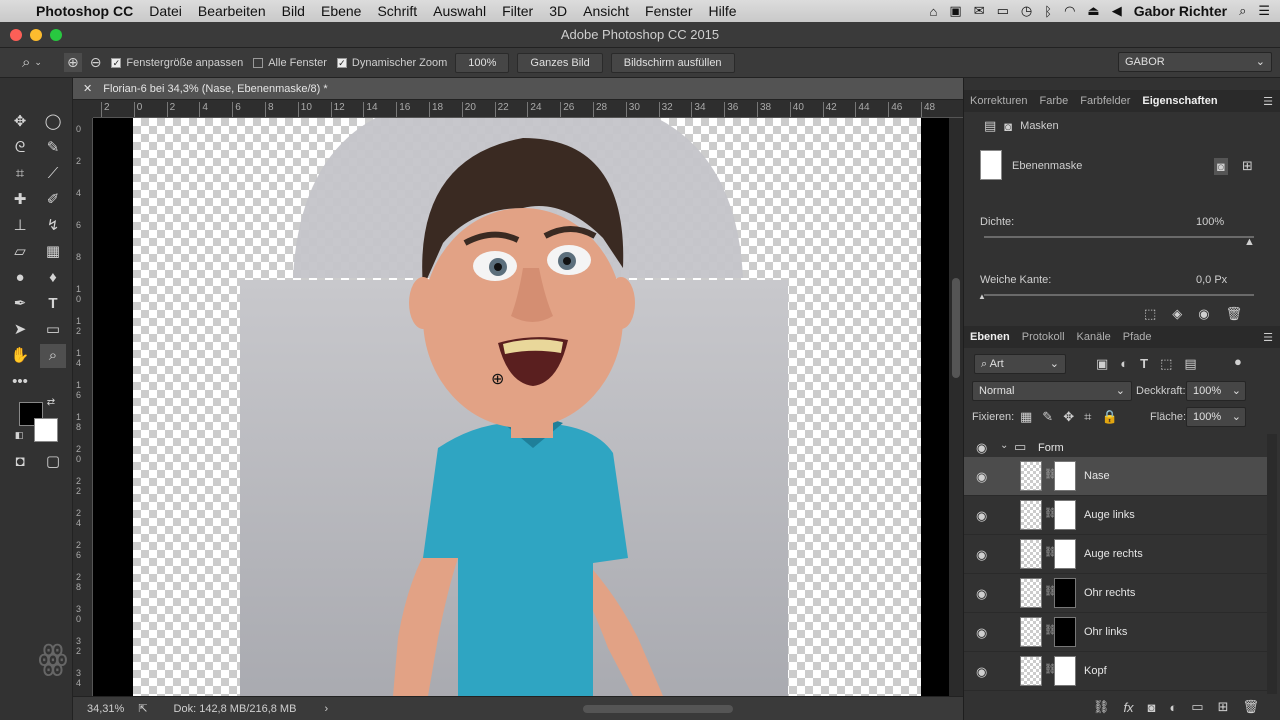 The height and width of the screenshot is (720, 1280). I want to click on filter-toggle-icon: ●, so click(1238, 361).